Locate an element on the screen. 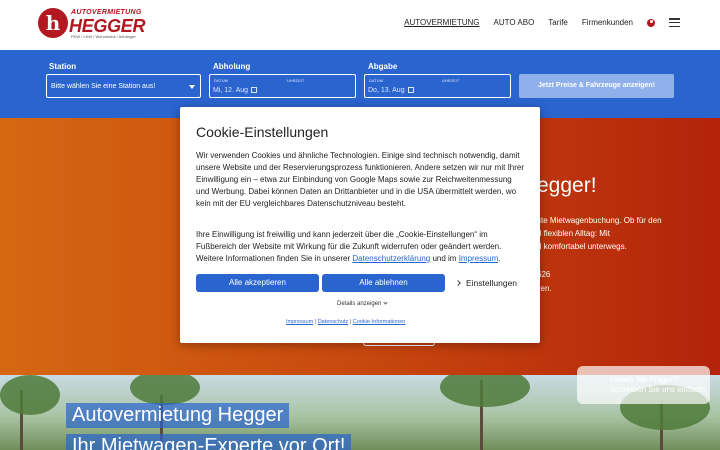  footer-privacy-link: Datenschutz is located at coordinates (333, 322).